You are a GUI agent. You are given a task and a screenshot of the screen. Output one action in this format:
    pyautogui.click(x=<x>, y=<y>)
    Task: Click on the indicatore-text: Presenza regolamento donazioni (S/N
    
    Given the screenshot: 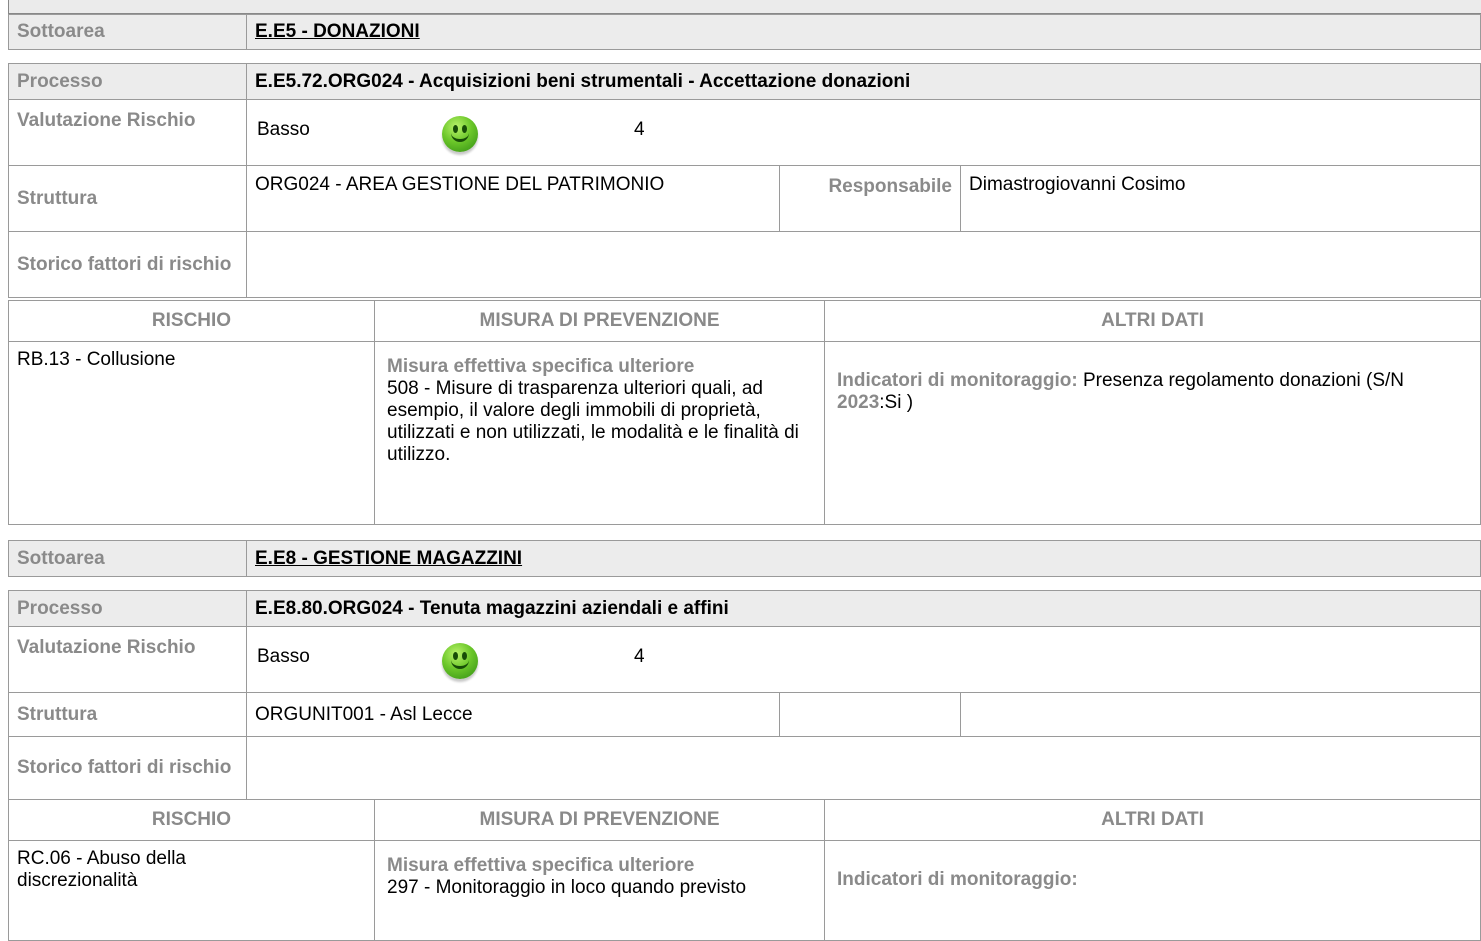 What is the action you would take?
    pyautogui.click(x=1243, y=380)
    